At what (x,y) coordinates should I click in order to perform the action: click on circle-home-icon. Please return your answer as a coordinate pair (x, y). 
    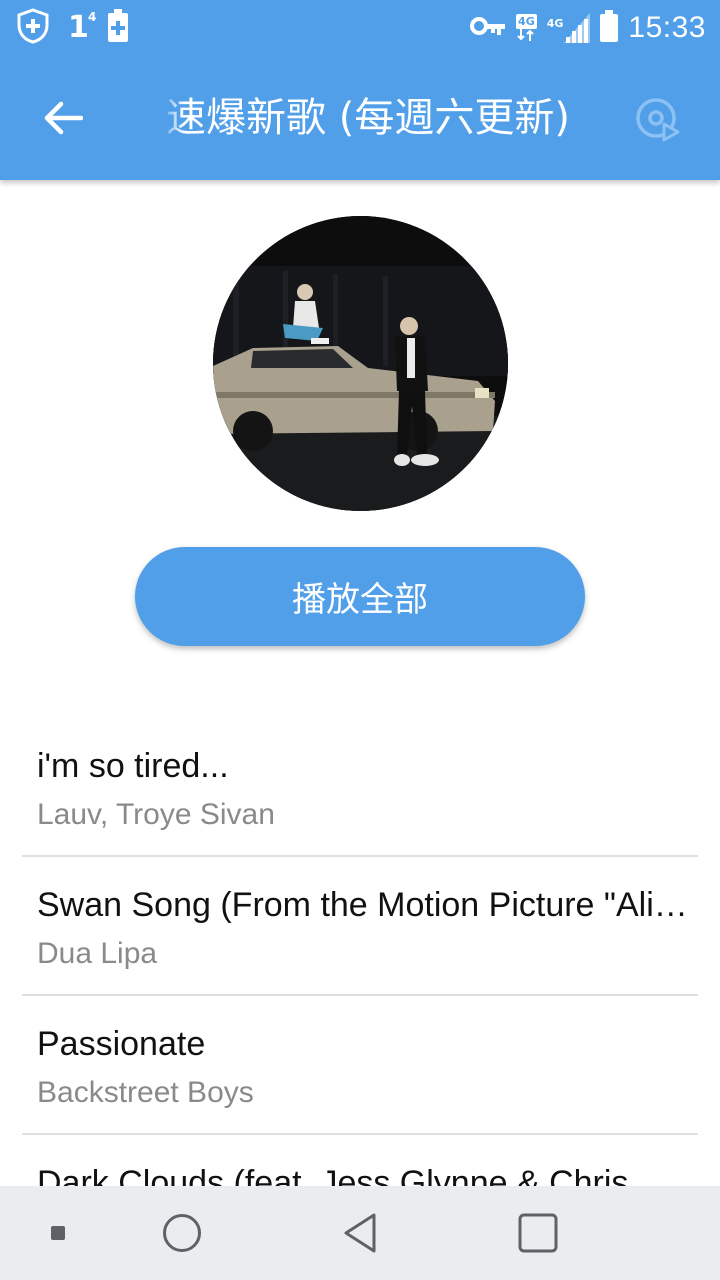
    Looking at the image, I should click on (182, 1233).